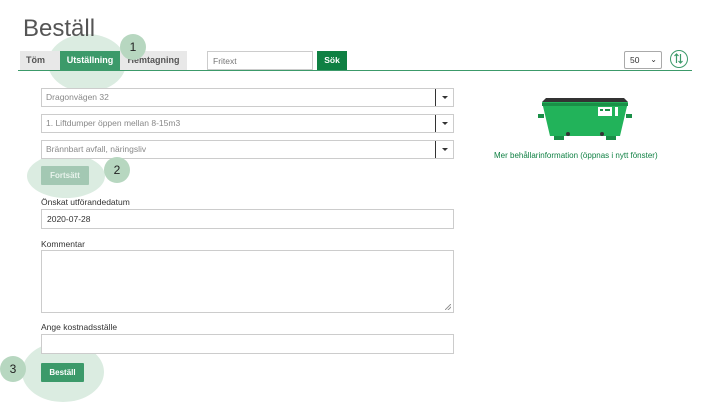 The height and width of the screenshot is (413, 719). Describe the element at coordinates (63, 244) in the screenshot. I see `comment-label: Kommentar` at that location.